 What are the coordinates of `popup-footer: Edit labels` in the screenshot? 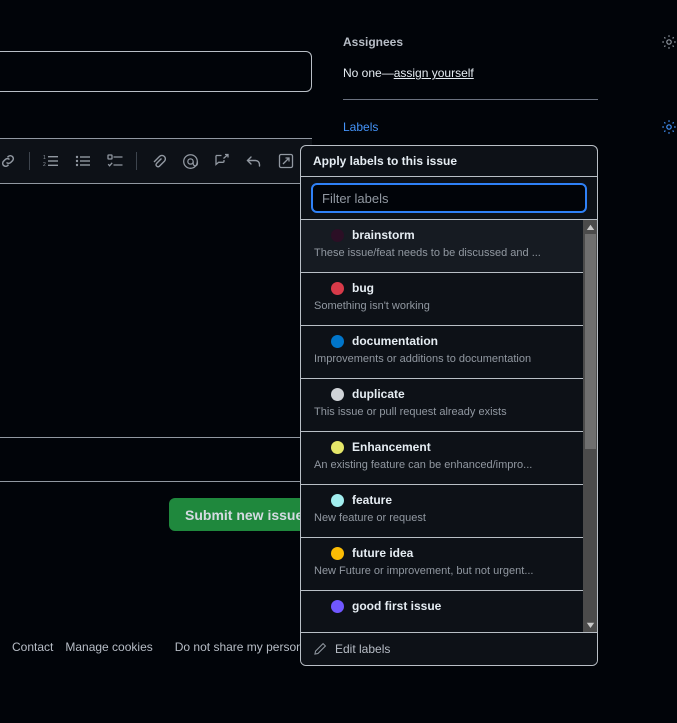 It's located at (449, 648).